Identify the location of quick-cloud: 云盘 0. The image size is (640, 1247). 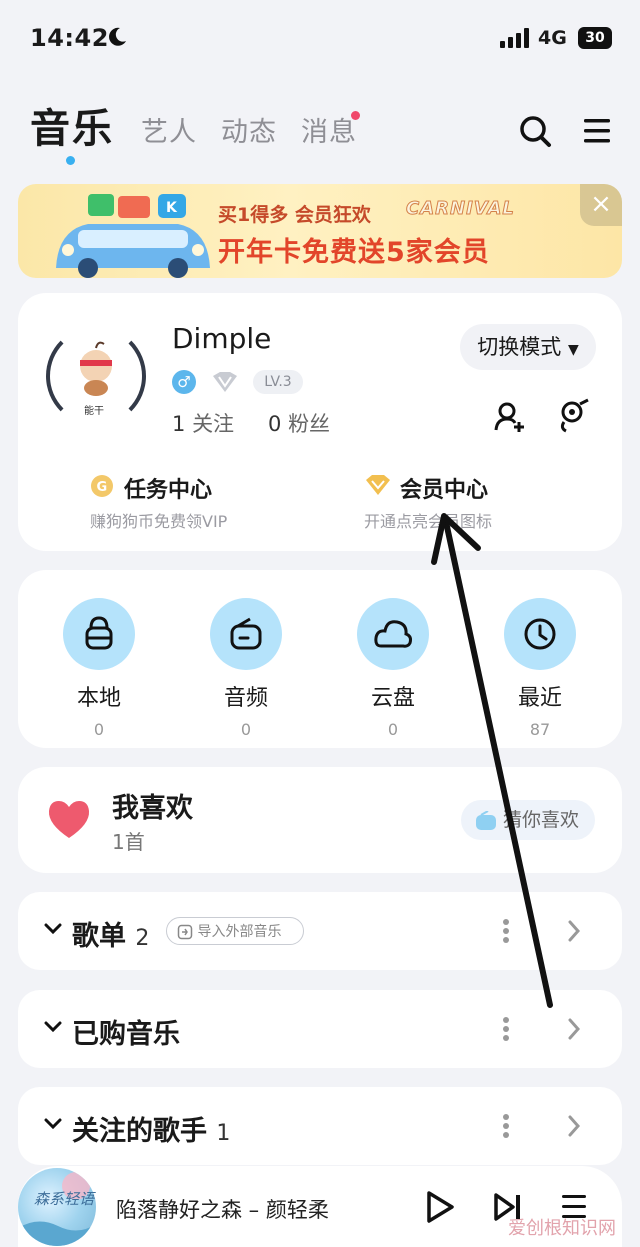
(393, 668).